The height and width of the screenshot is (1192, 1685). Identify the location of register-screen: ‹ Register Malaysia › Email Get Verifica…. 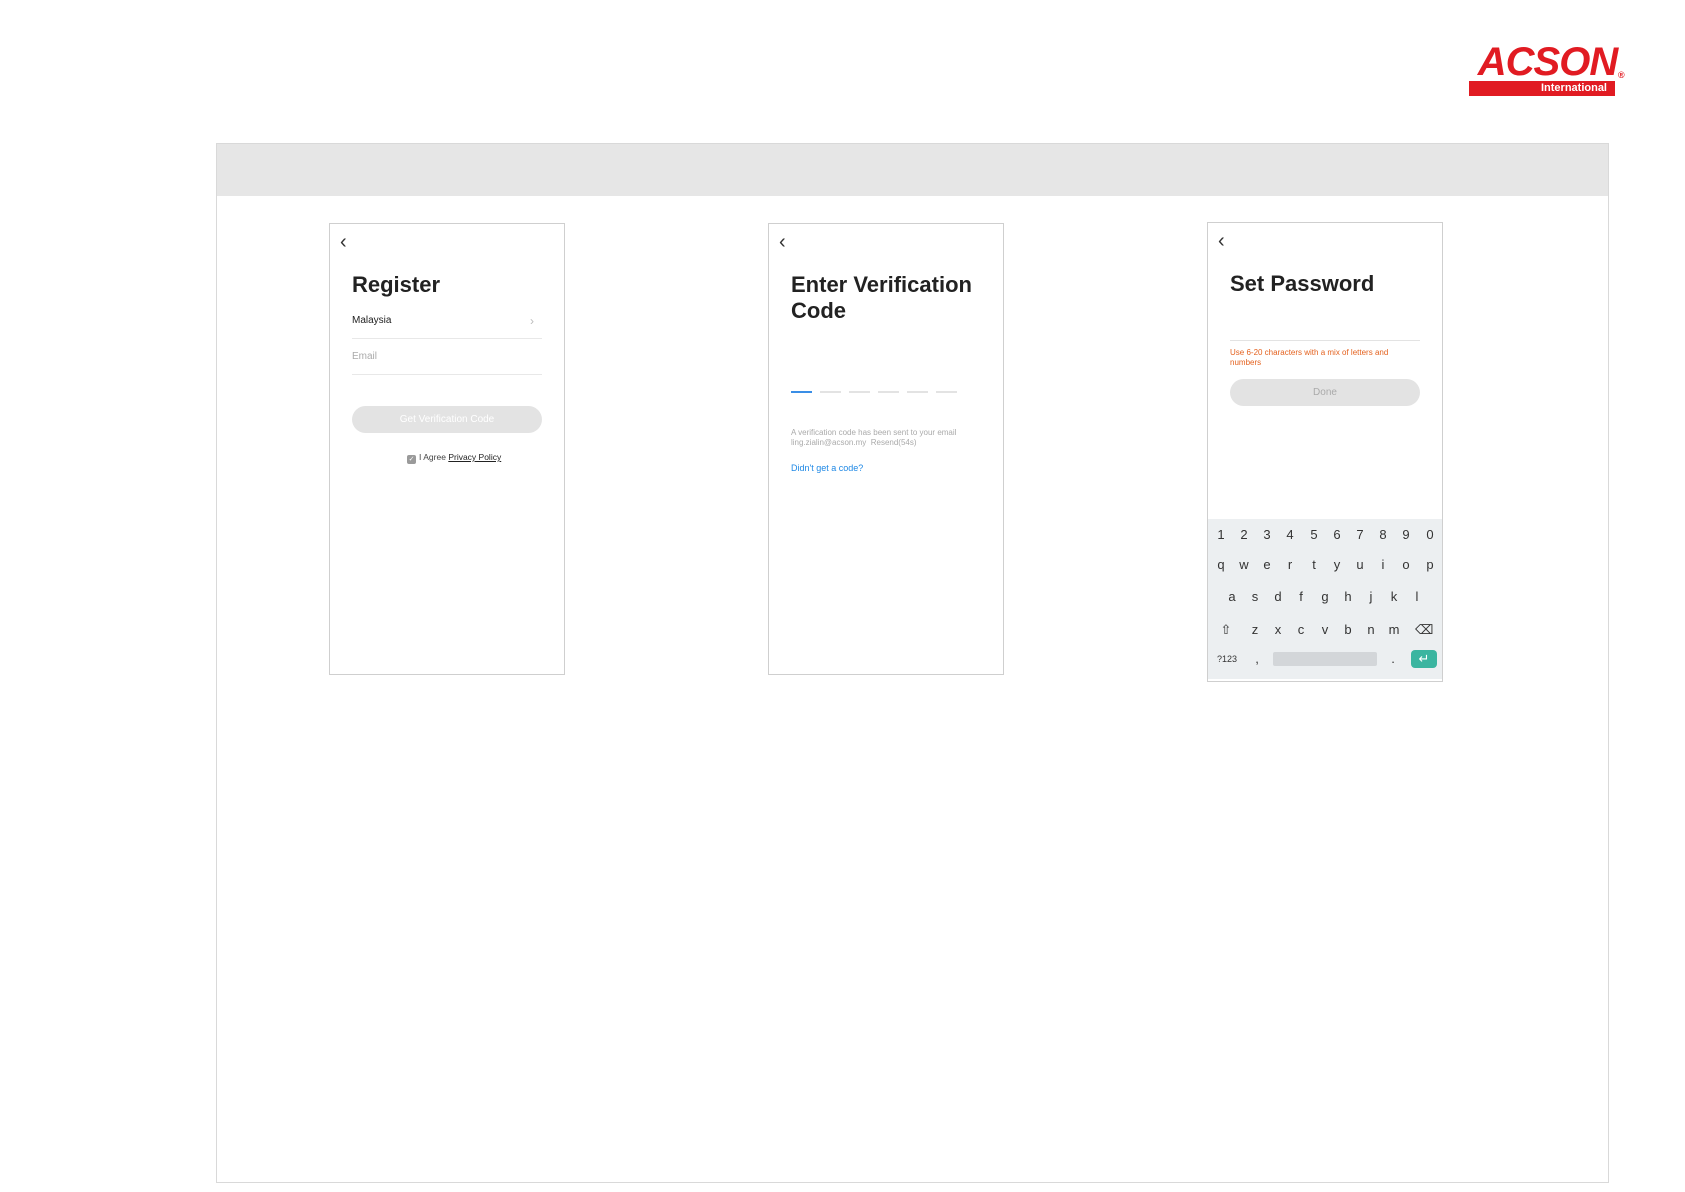
(447, 449).